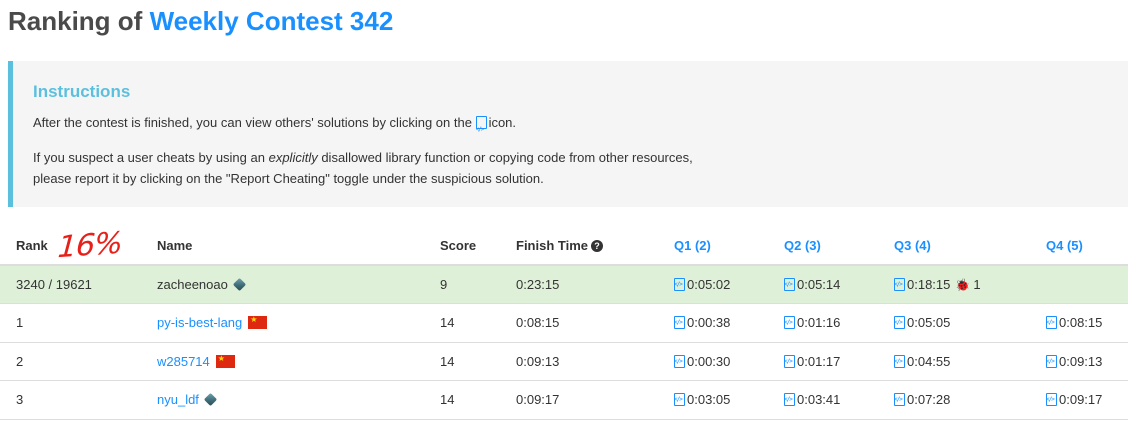  I want to click on instructions-heading: Instructions, so click(82, 91).